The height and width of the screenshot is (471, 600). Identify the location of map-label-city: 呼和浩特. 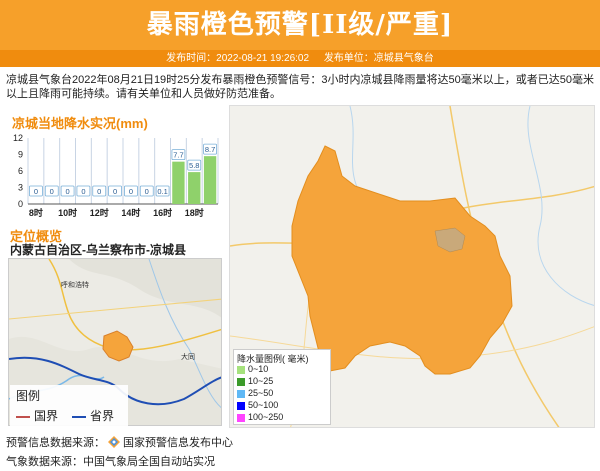
(75, 284).